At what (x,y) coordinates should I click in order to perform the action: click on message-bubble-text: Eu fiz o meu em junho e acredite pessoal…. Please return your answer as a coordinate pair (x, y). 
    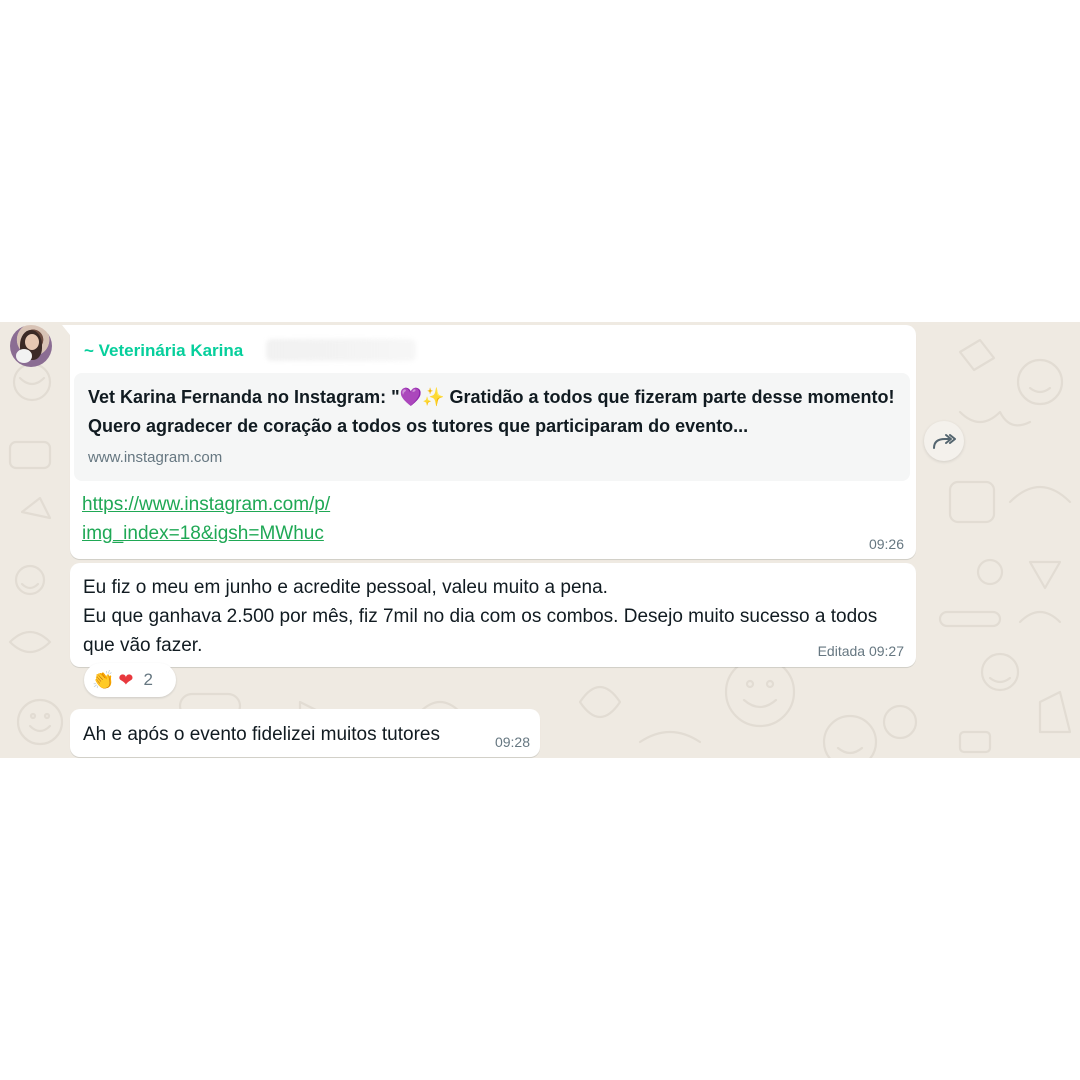
    Looking at the image, I should click on (493, 615).